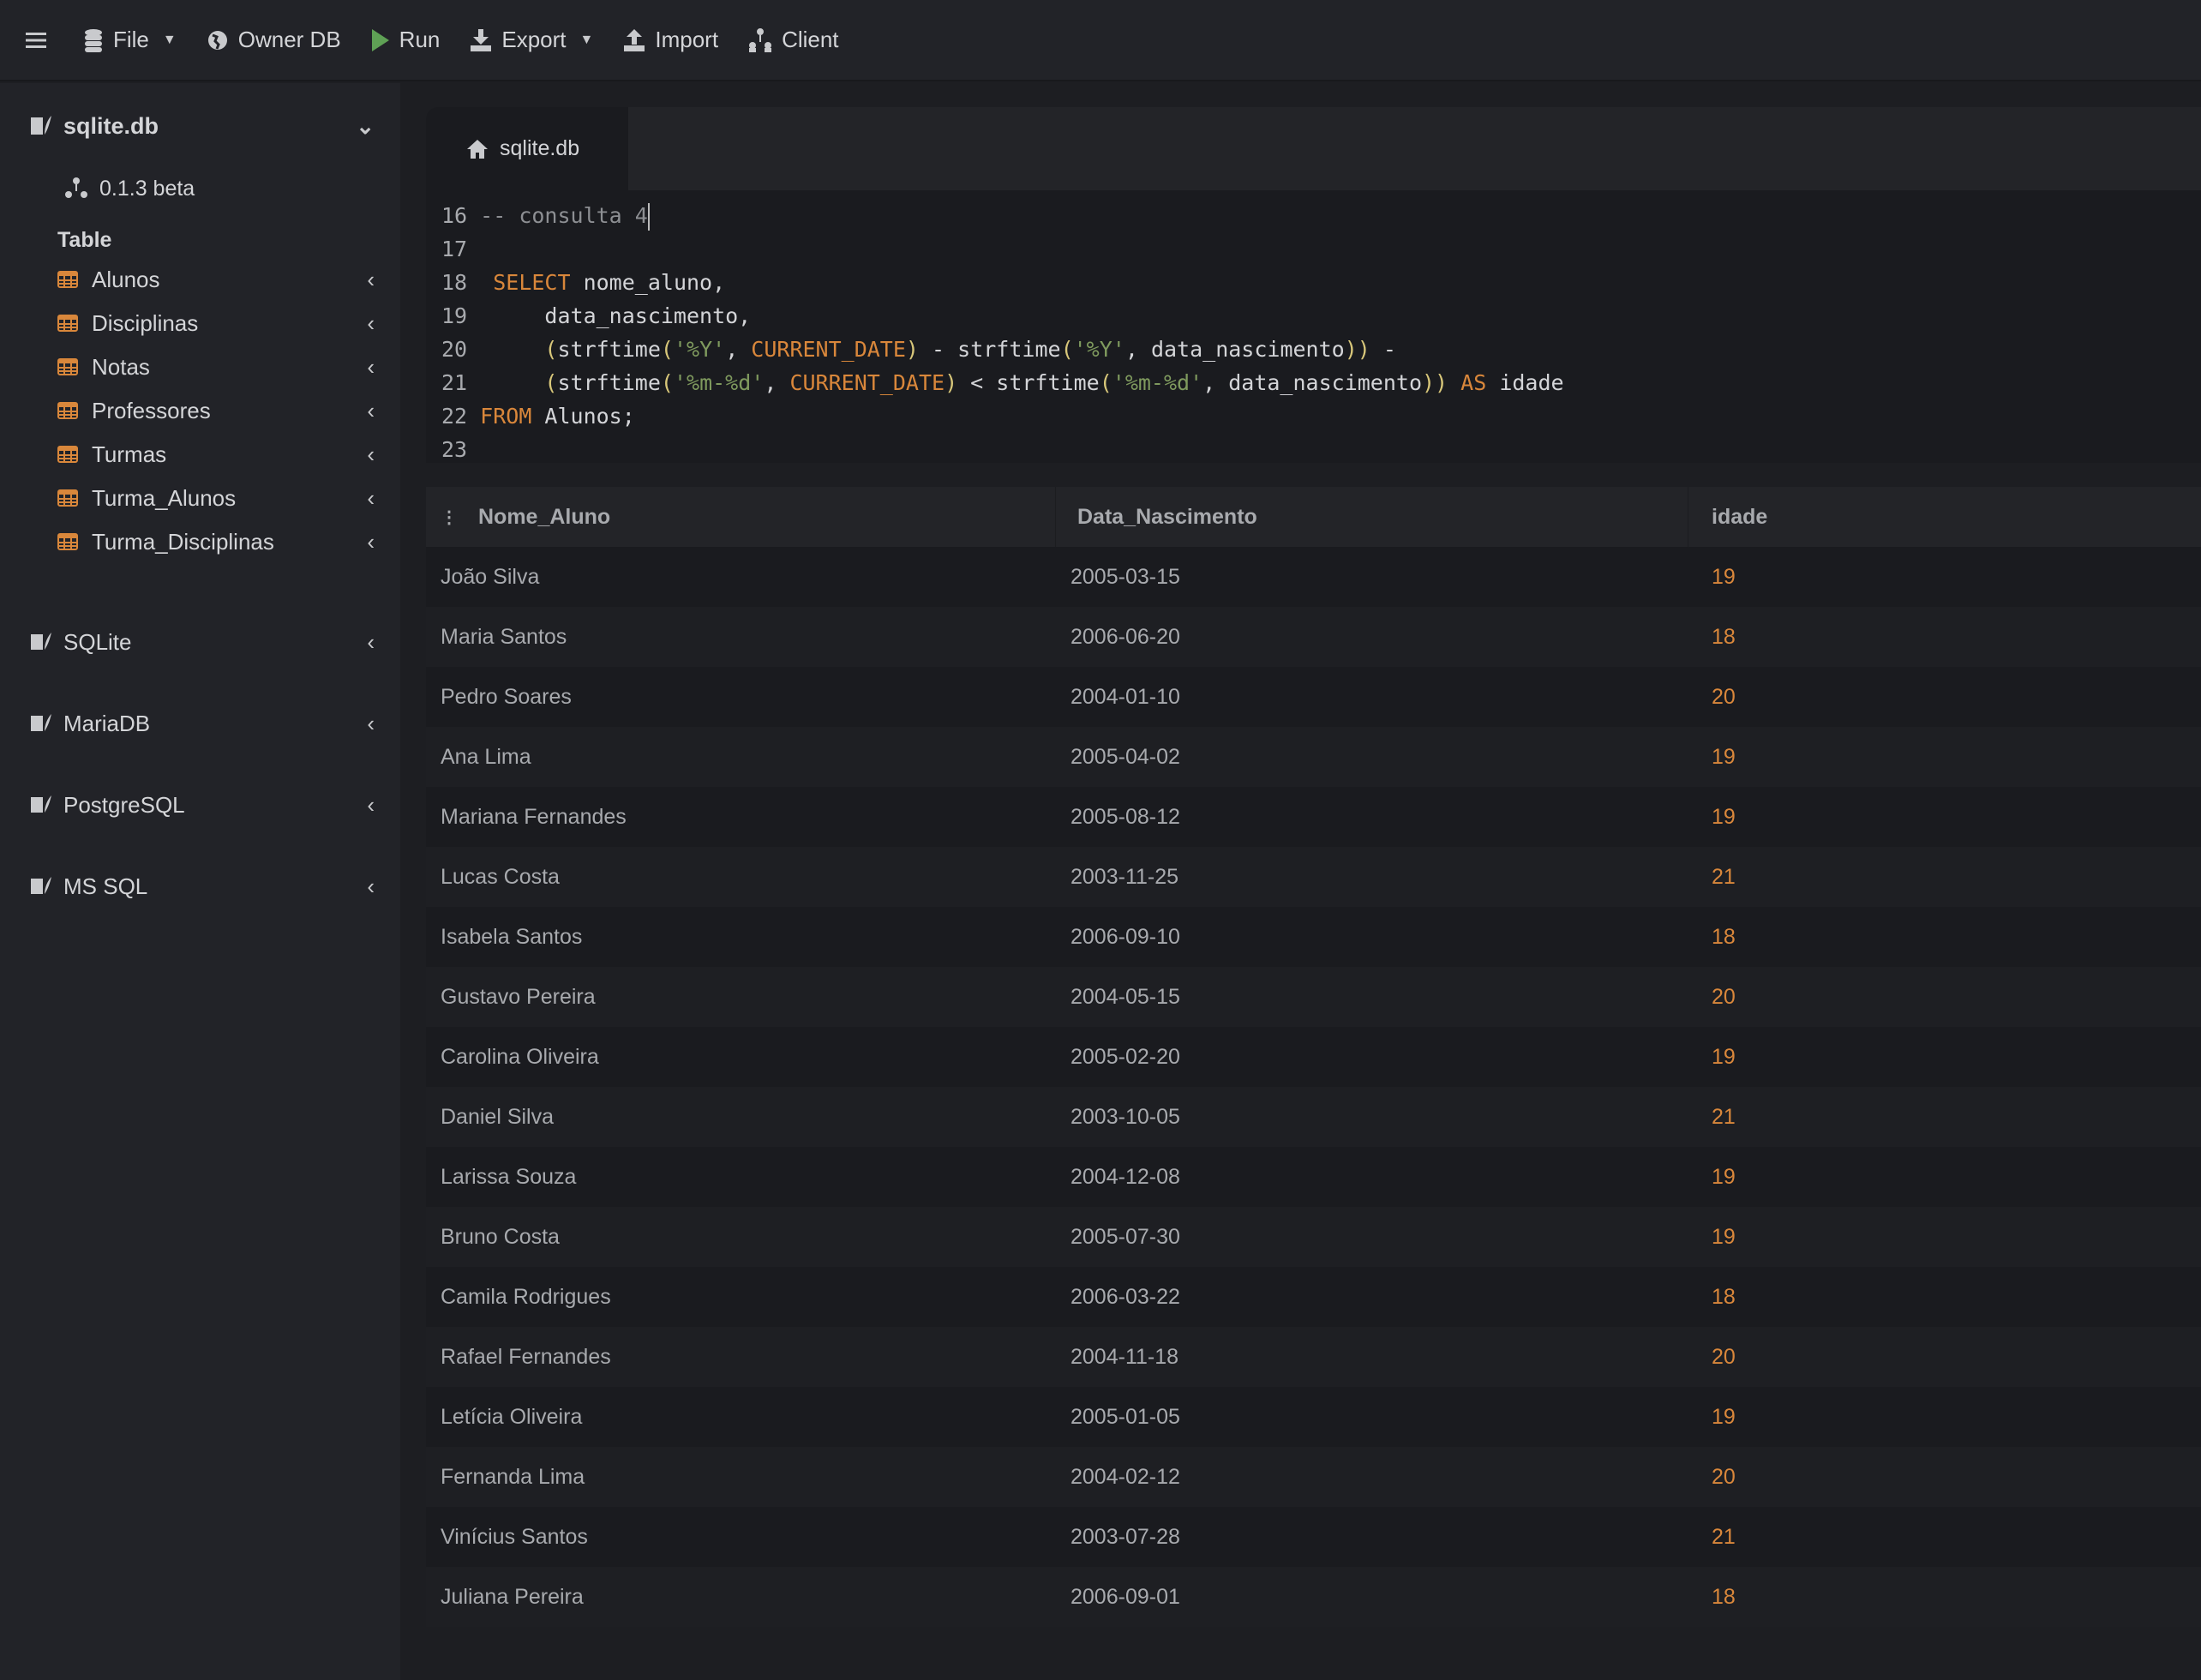  Describe the element at coordinates (1125, 1056) in the screenshot. I see `cell-data-nascimento: 2005-02-20` at that location.